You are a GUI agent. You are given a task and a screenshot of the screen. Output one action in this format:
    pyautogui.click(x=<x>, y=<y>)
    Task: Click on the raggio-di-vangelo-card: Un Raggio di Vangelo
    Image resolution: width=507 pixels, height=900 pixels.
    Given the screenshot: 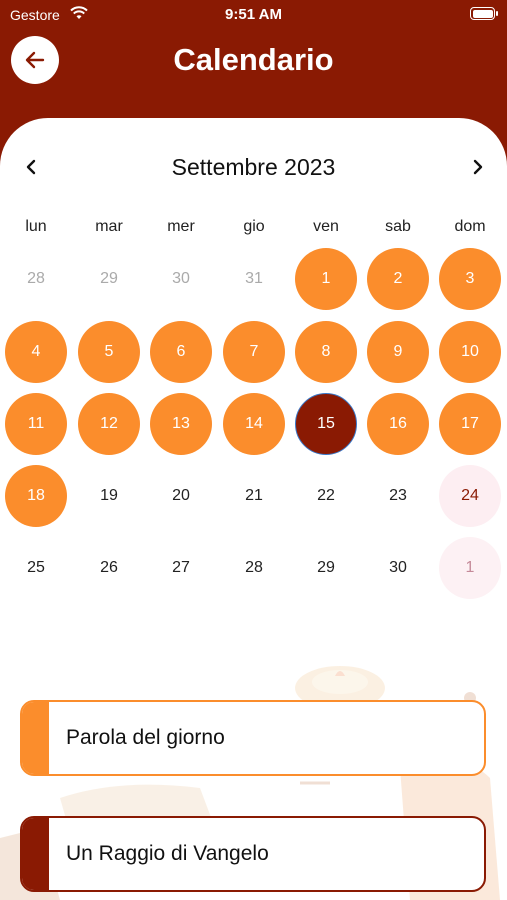 What is the action you would take?
    pyautogui.click(x=253, y=854)
    